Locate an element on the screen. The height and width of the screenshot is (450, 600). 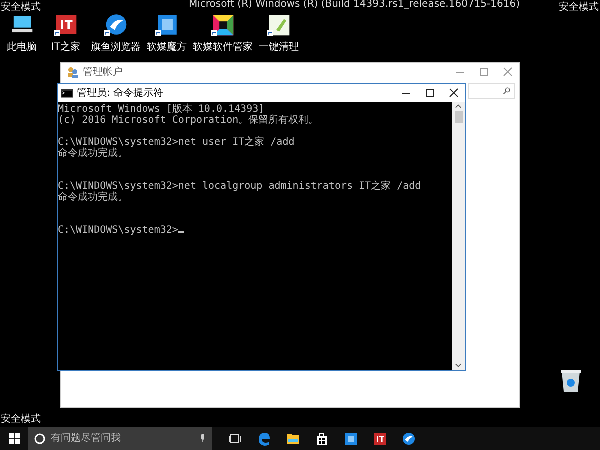
folder-icon is located at coordinates (293, 439).